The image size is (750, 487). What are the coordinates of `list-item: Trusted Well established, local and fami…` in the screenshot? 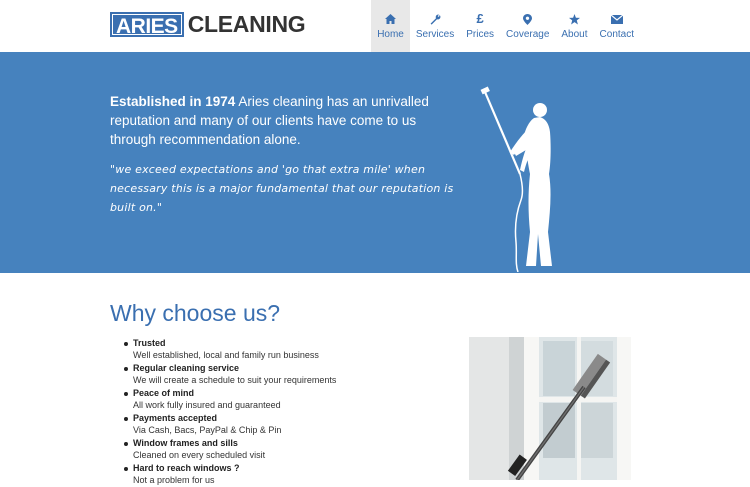 It's located at (284, 349).